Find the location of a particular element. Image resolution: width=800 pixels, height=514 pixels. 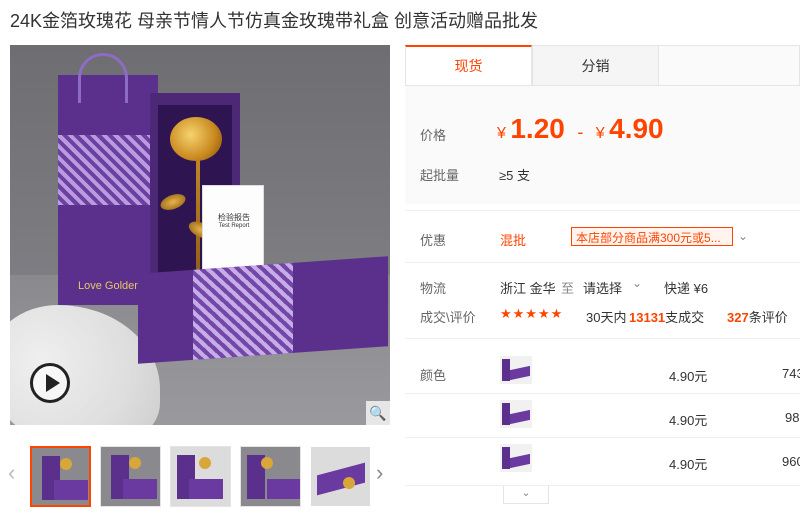

deal-count-number: 13131 is located at coordinates (647, 317).